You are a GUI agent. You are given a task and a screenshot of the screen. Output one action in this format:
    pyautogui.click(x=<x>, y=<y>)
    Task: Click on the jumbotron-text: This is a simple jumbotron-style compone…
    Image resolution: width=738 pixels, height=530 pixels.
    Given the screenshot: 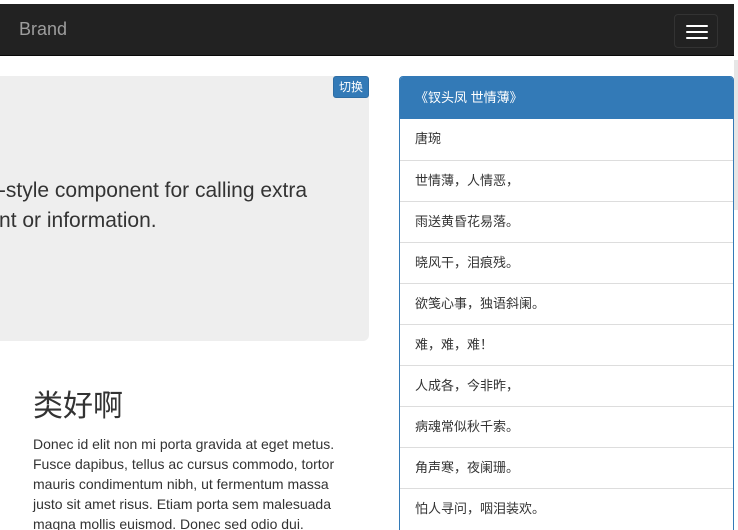 What is the action you would take?
    pyautogui.click(x=154, y=205)
    